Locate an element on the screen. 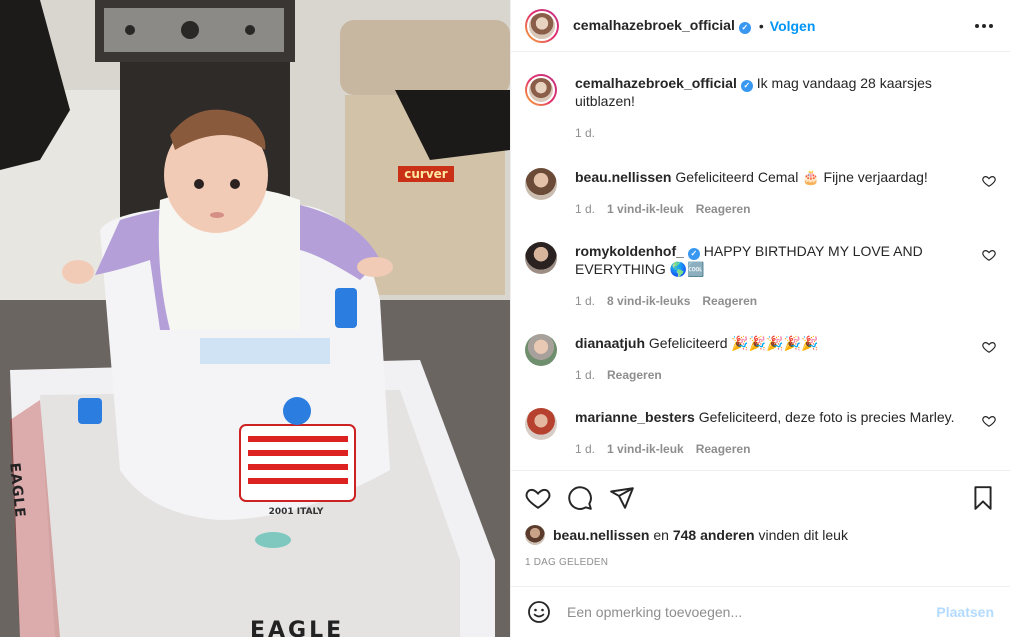 The image size is (1010, 637). comment-text: Gefeliciteerd 🎉🎉🎉🎉🎉 is located at coordinates (733, 343).